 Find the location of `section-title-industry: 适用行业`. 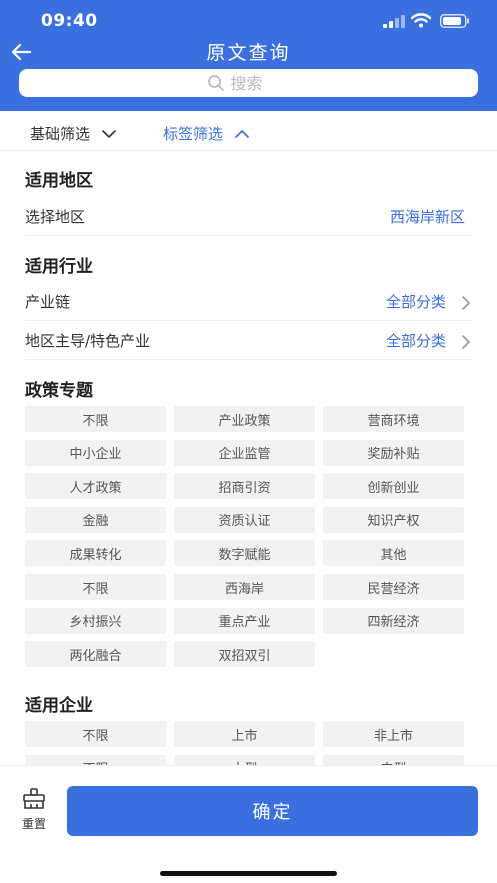

section-title-industry: 适用行业 is located at coordinates (59, 267).